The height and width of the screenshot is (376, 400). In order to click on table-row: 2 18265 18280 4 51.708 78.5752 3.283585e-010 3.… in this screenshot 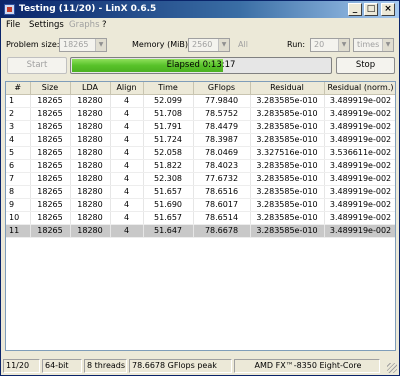, I will do `click(200, 114)`.